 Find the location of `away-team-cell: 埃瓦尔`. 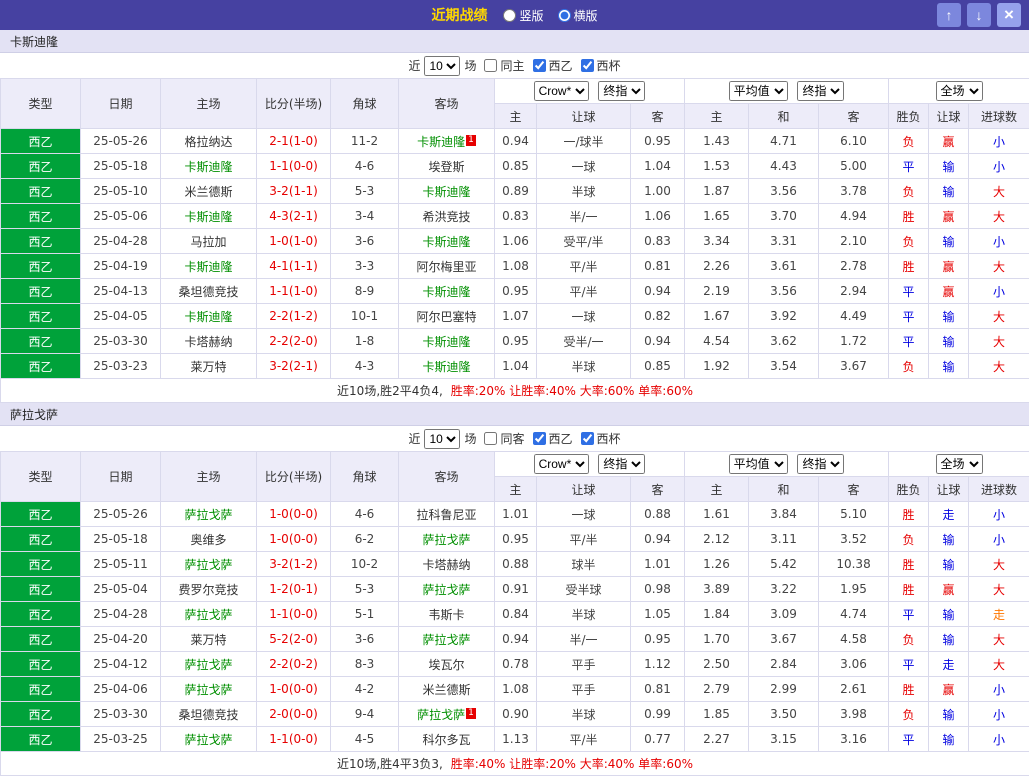

away-team-cell: 埃瓦尔 is located at coordinates (447, 664).